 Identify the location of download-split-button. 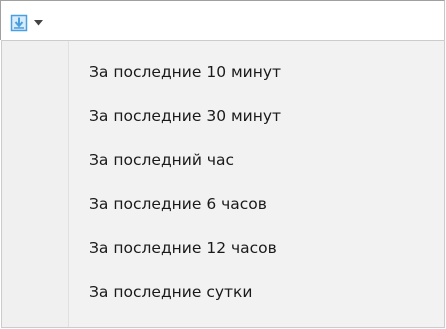
(29, 23).